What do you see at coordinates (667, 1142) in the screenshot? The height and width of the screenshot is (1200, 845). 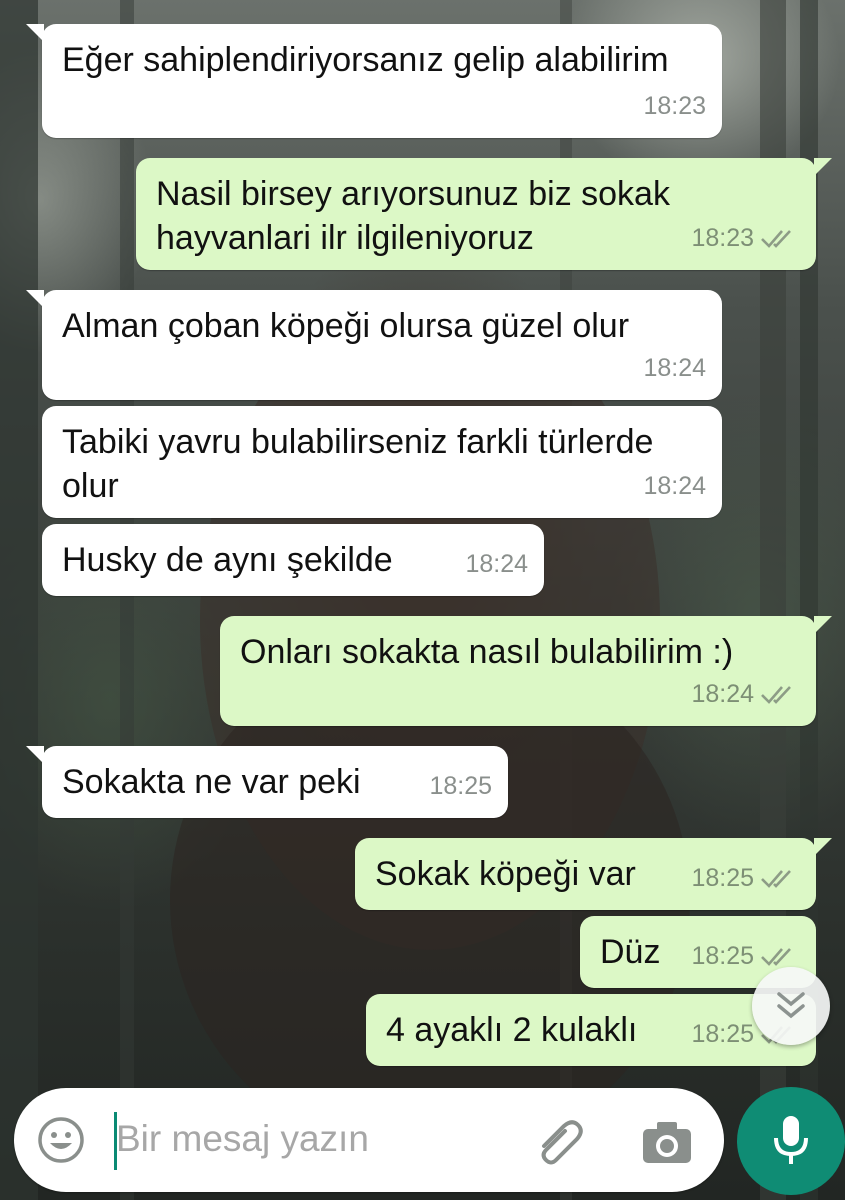 I see `camera-icon` at bounding box center [667, 1142].